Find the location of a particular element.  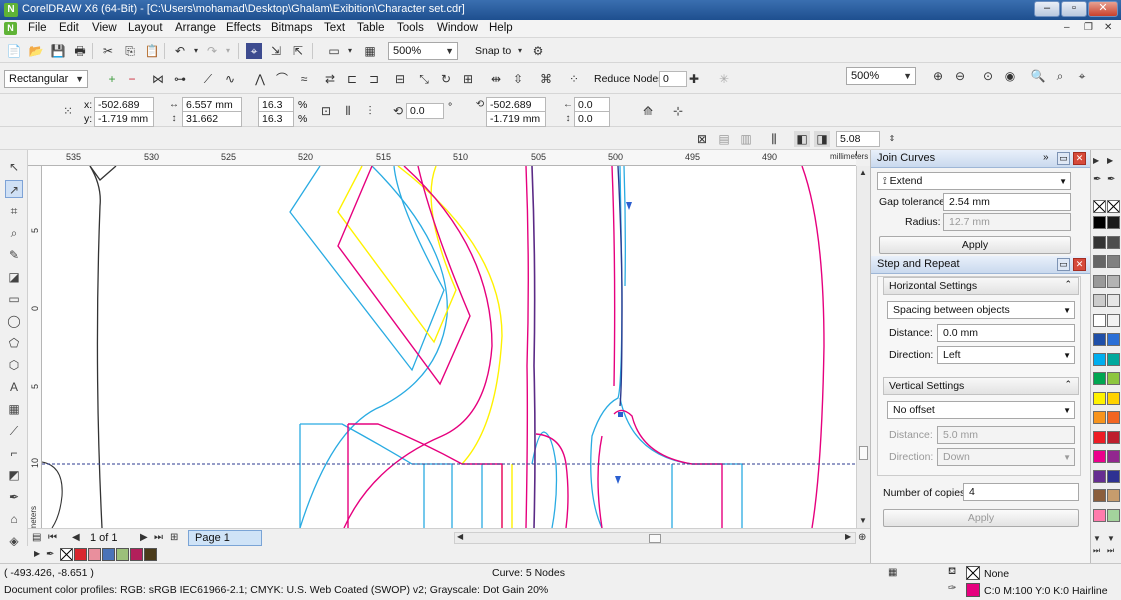

undo-icon: ↶ is located at coordinates (180, 51).